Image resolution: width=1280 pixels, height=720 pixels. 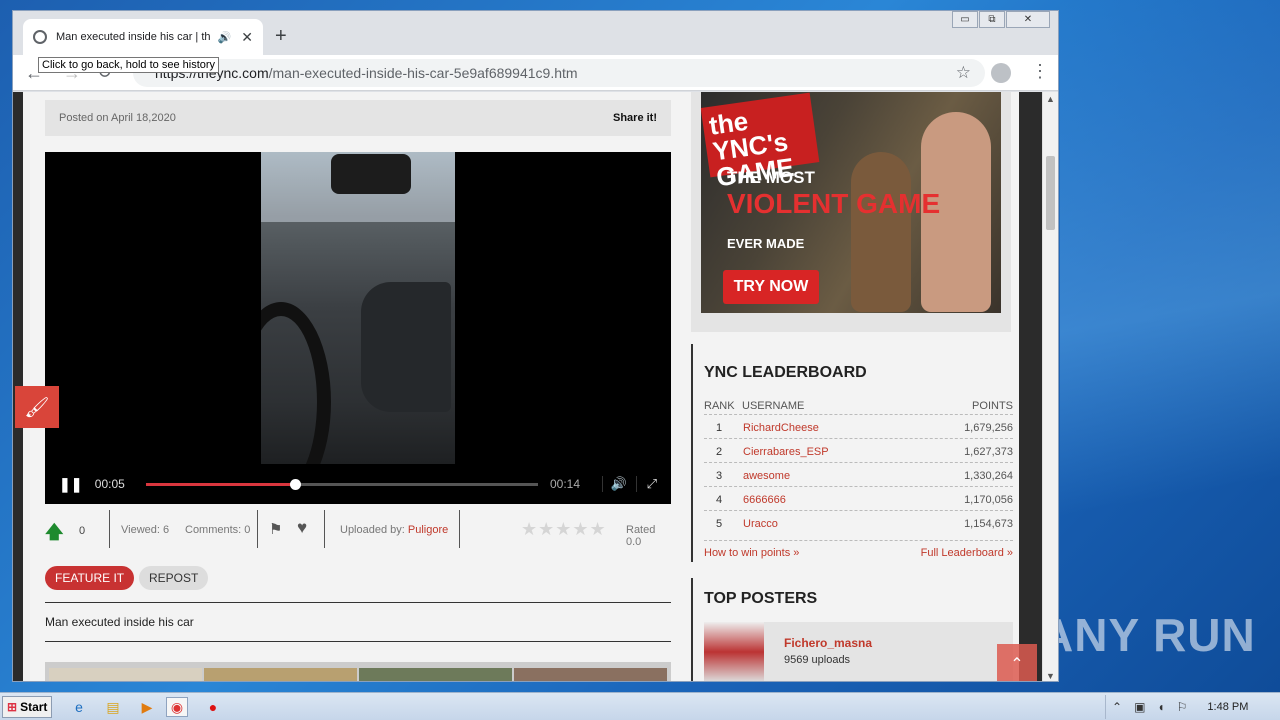 What do you see at coordinates (147, 707) in the screenshot?
I see `media-player-icon: ▶` at bounding box center [147, 707].